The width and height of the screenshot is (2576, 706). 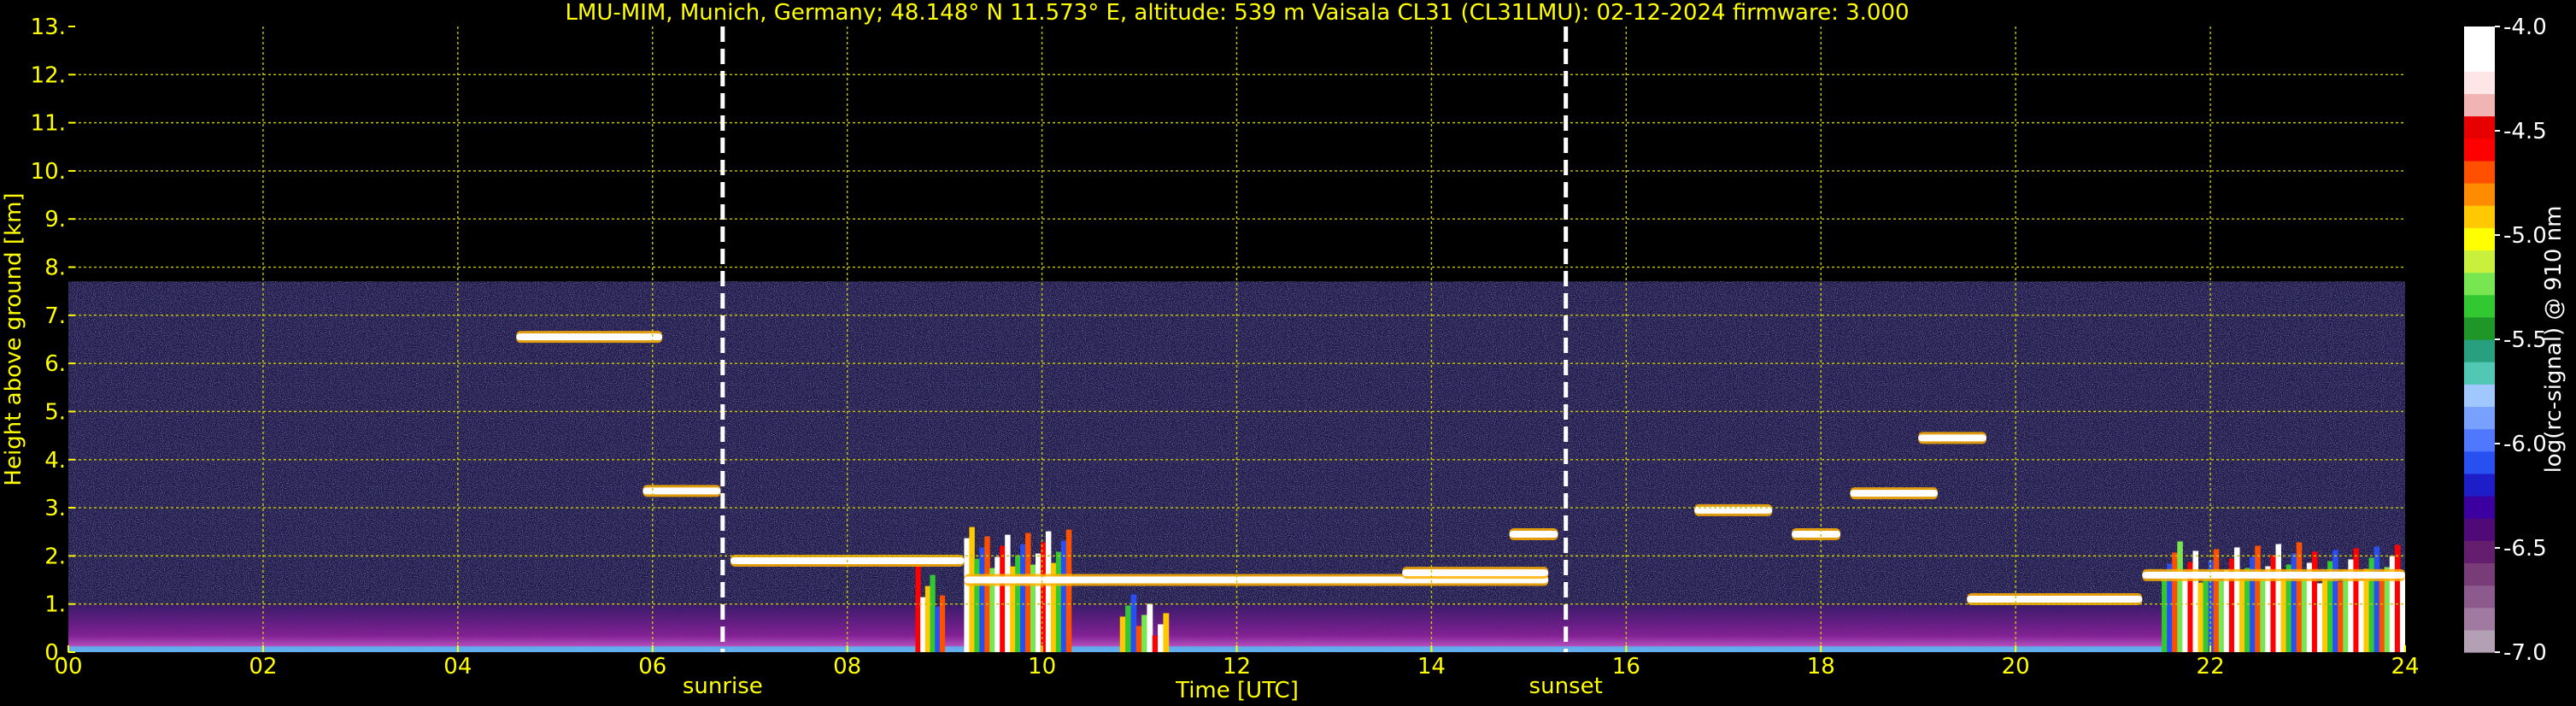 What do you see at coordinates (2016, 667) in the screenshot?
I see `x-tick-label: 20` at bounding box center [2016, 667].